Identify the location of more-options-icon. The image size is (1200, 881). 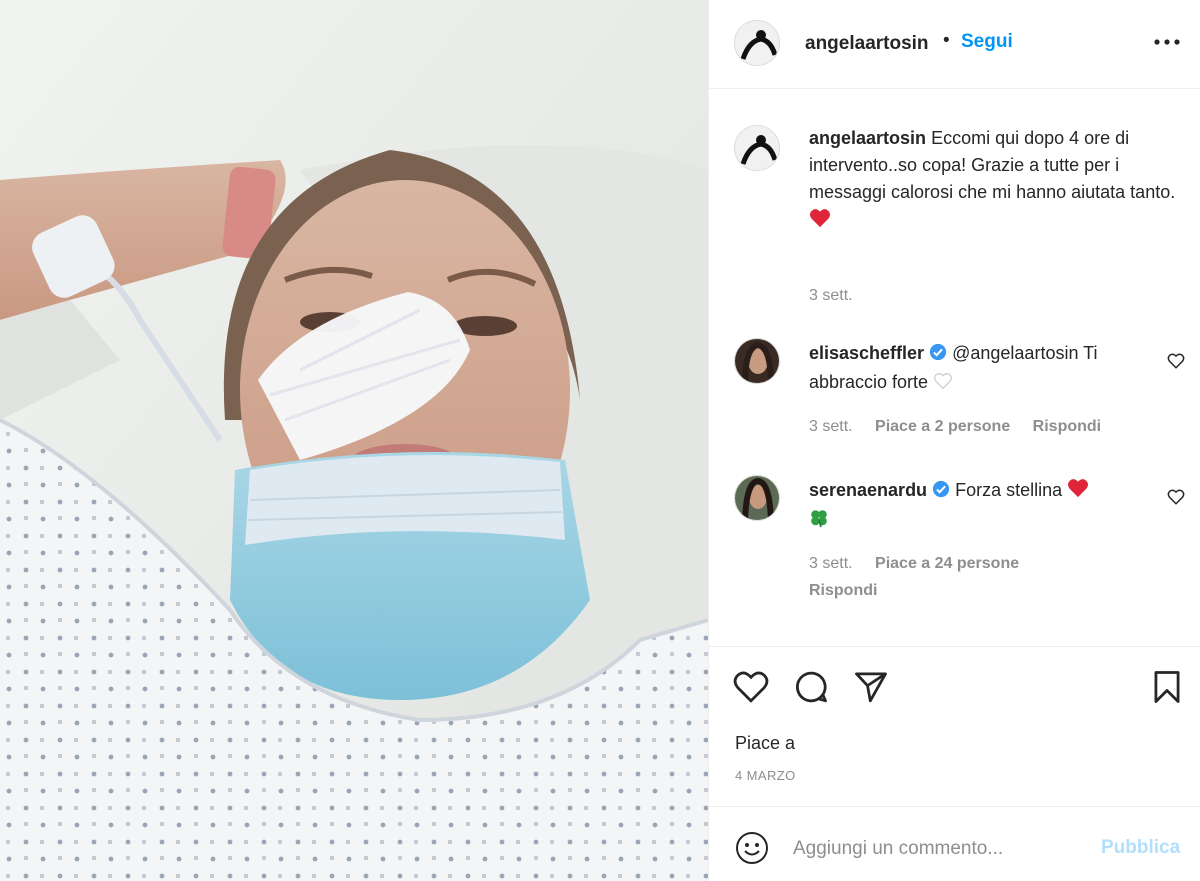
(1167, 42).